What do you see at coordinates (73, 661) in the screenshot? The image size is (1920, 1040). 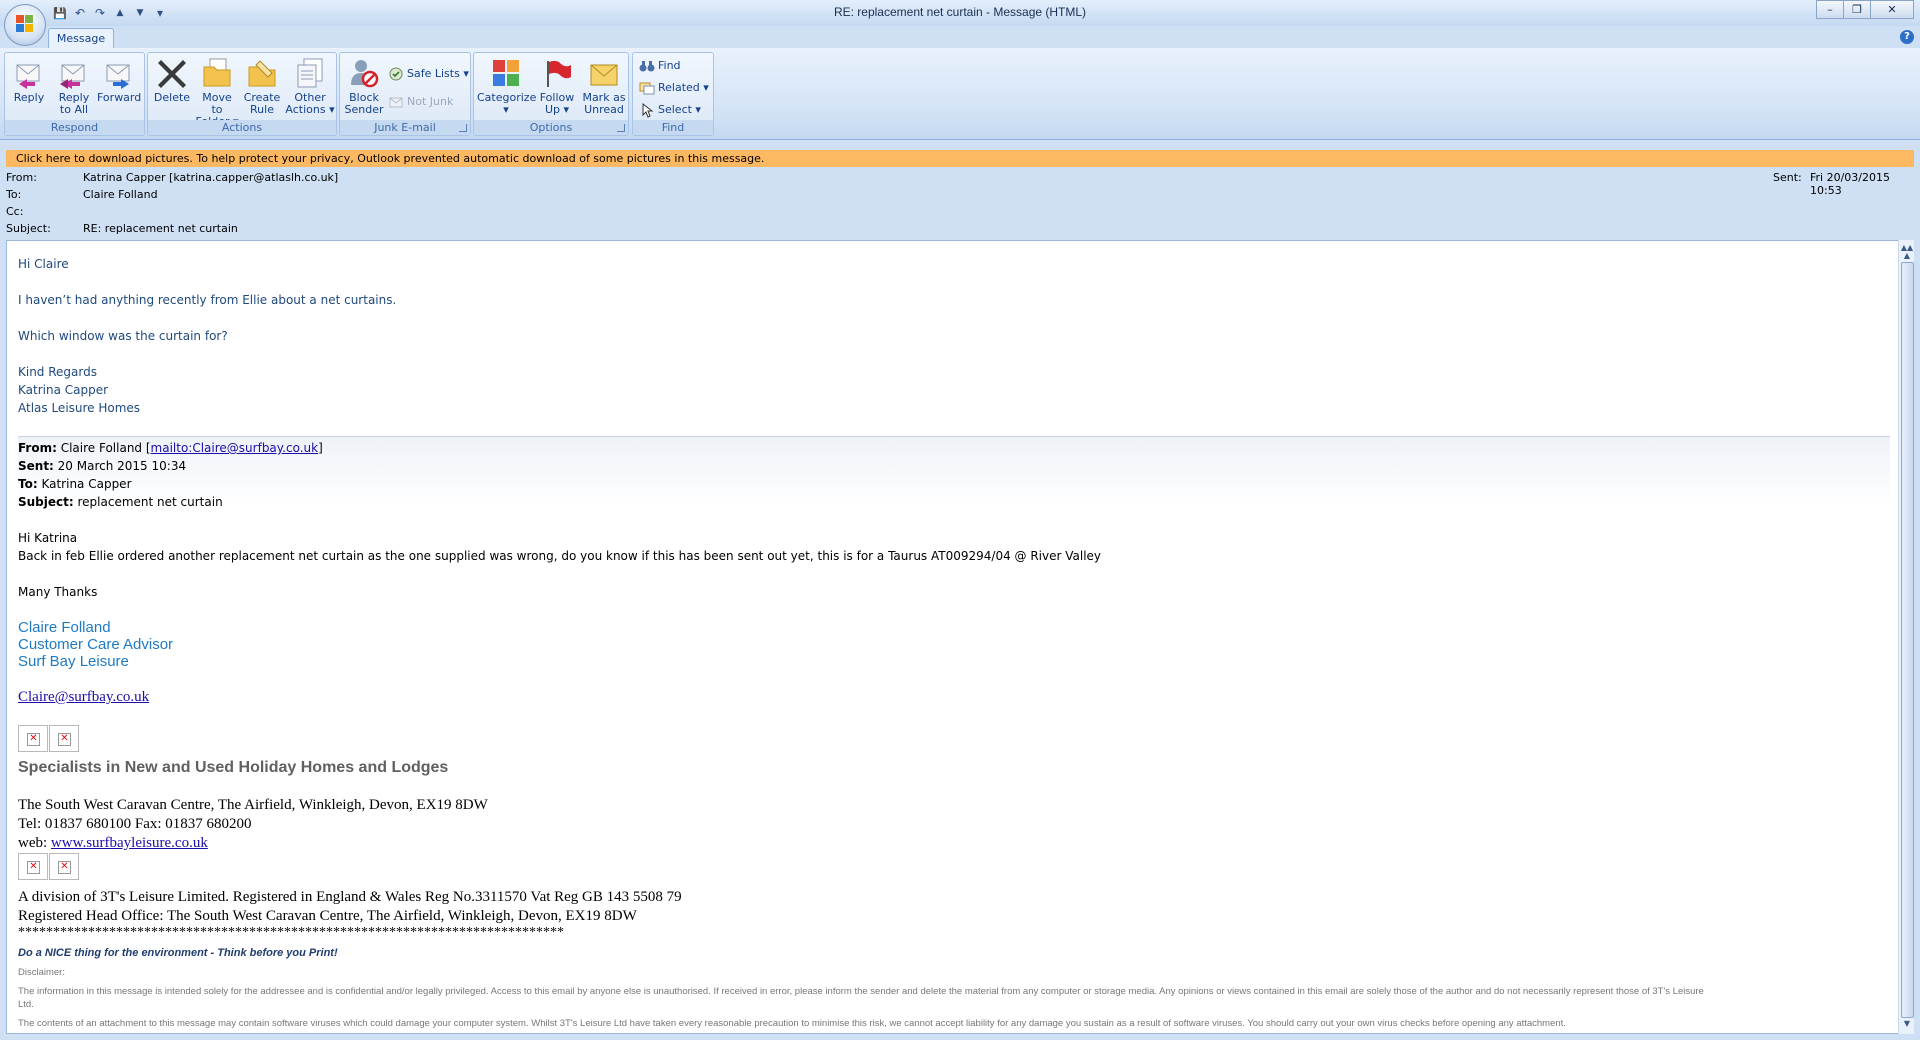 I see `signature-company: Surf Bay Leisure` at bounding box center [73, 661].